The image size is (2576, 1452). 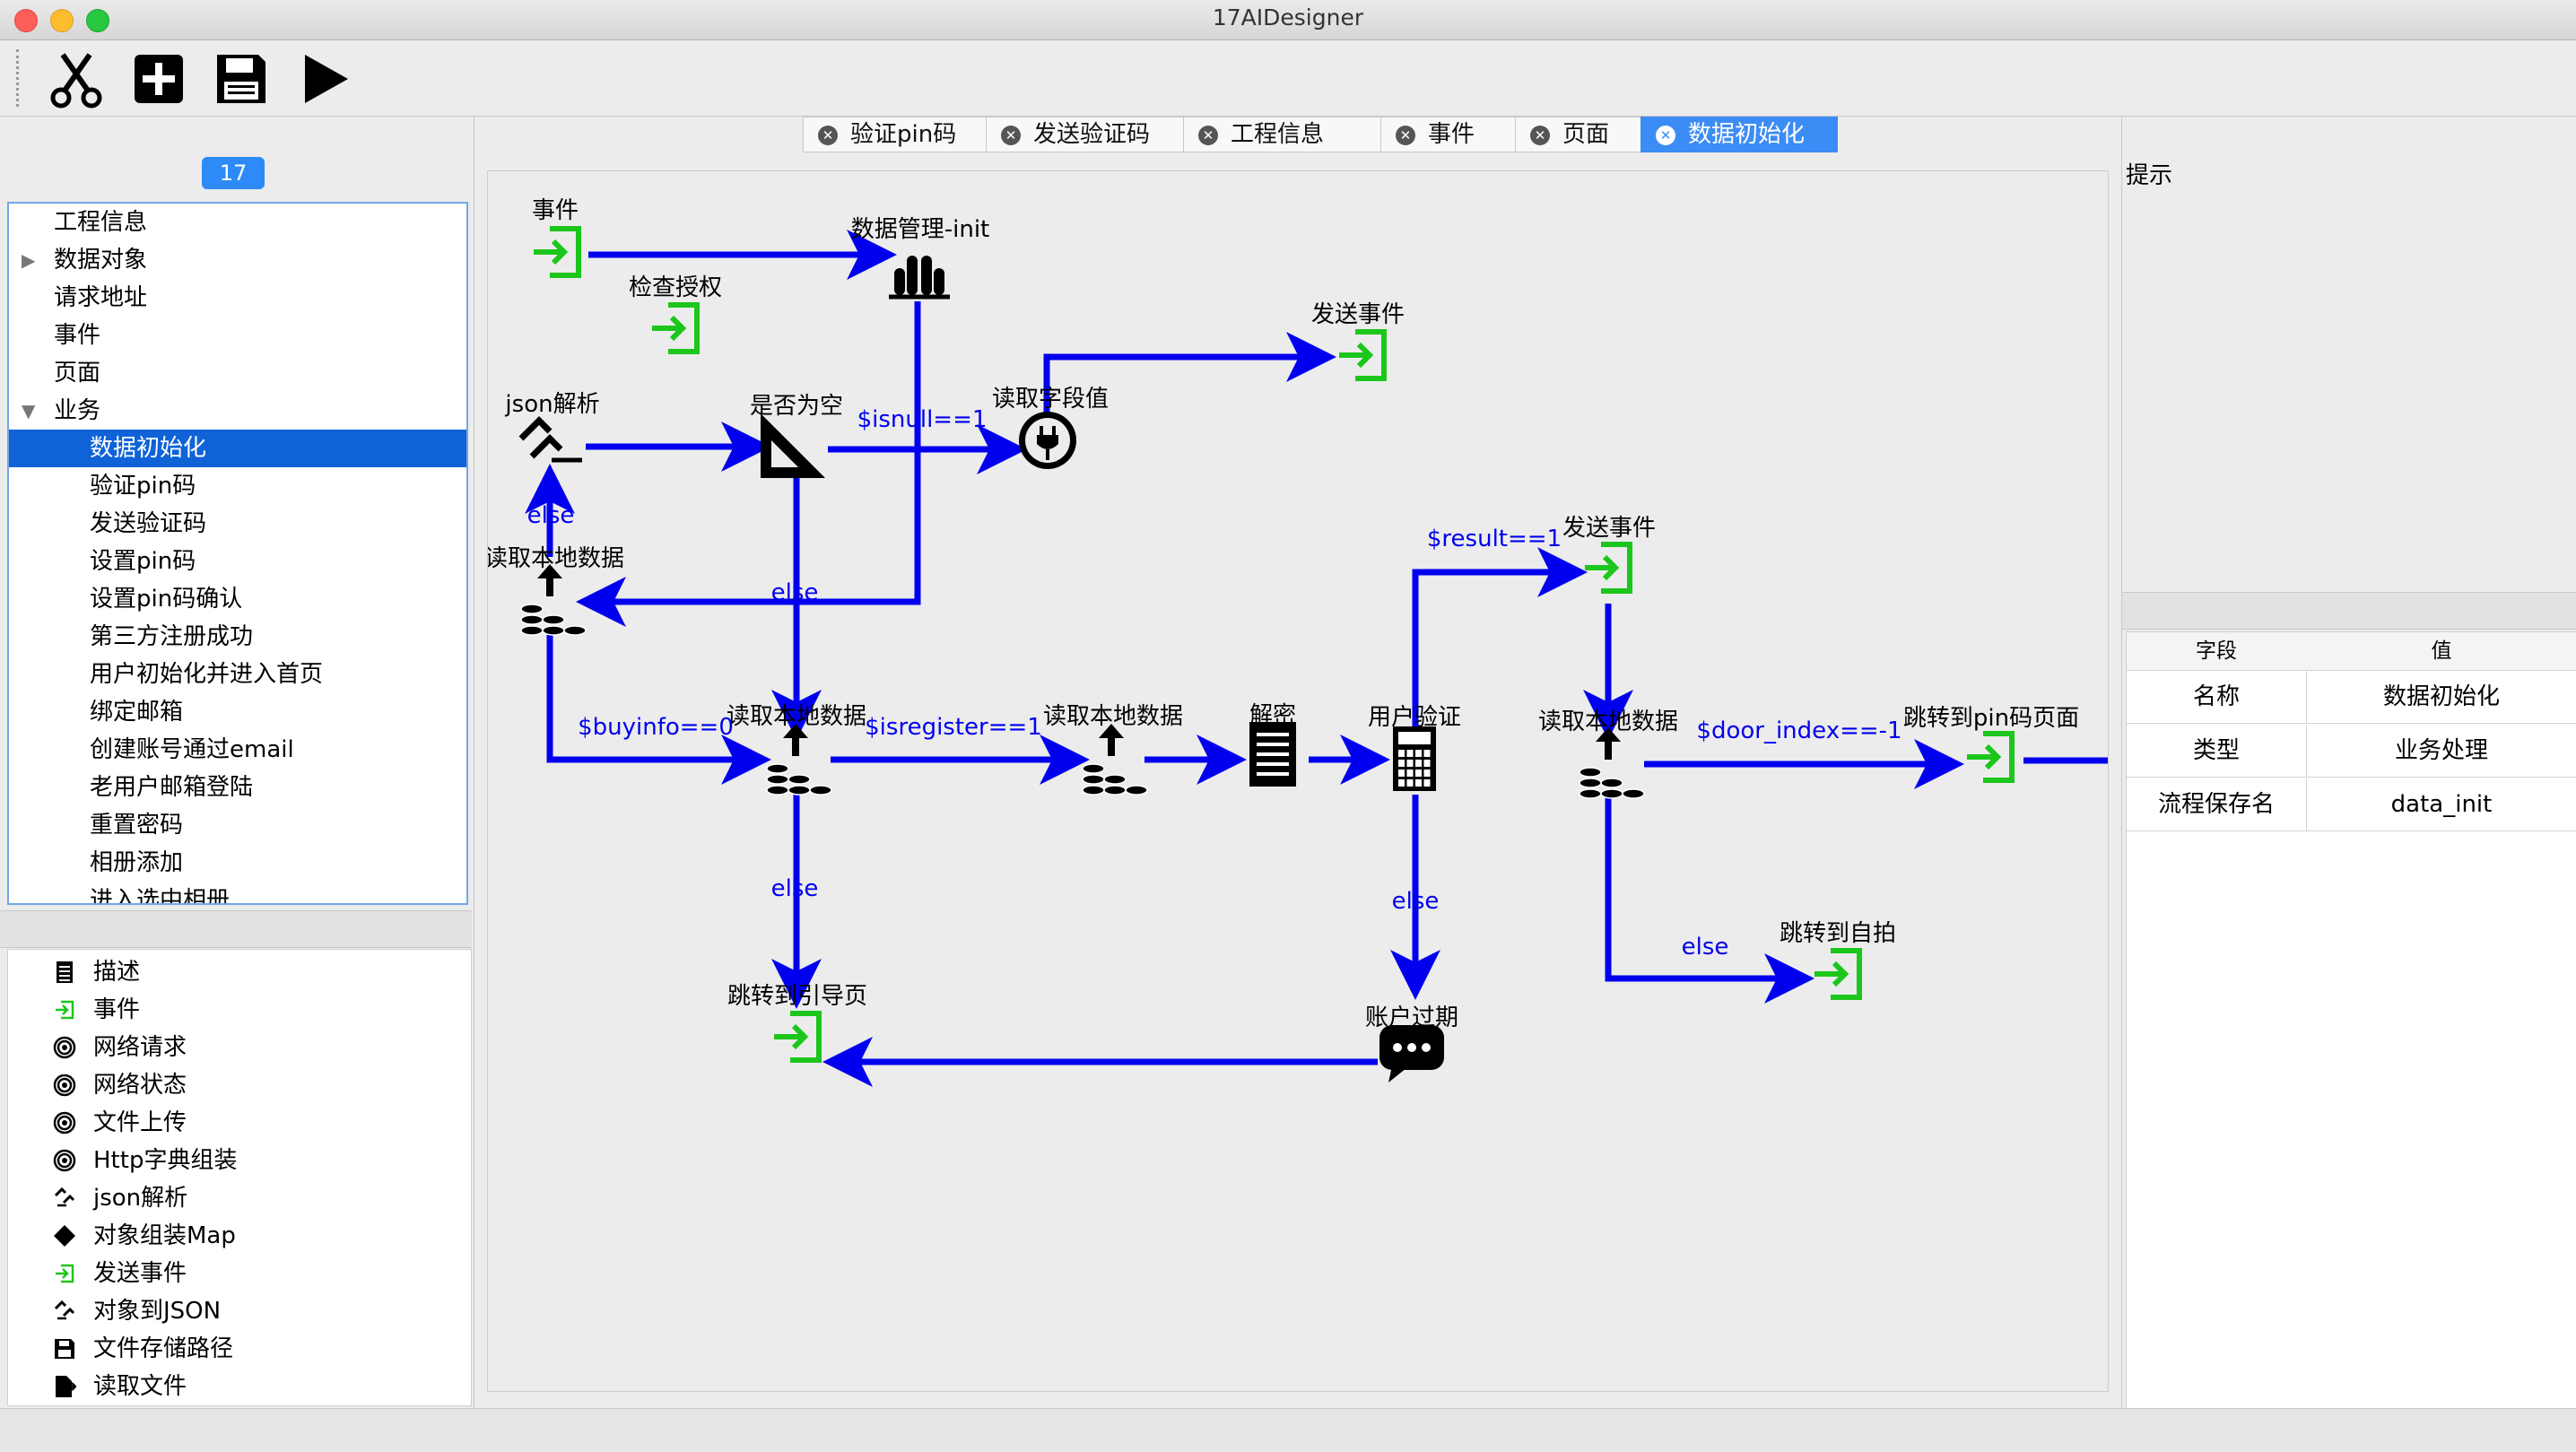 I want to click on palette-item: 对象到JSON, so click(x=239, y=1311).